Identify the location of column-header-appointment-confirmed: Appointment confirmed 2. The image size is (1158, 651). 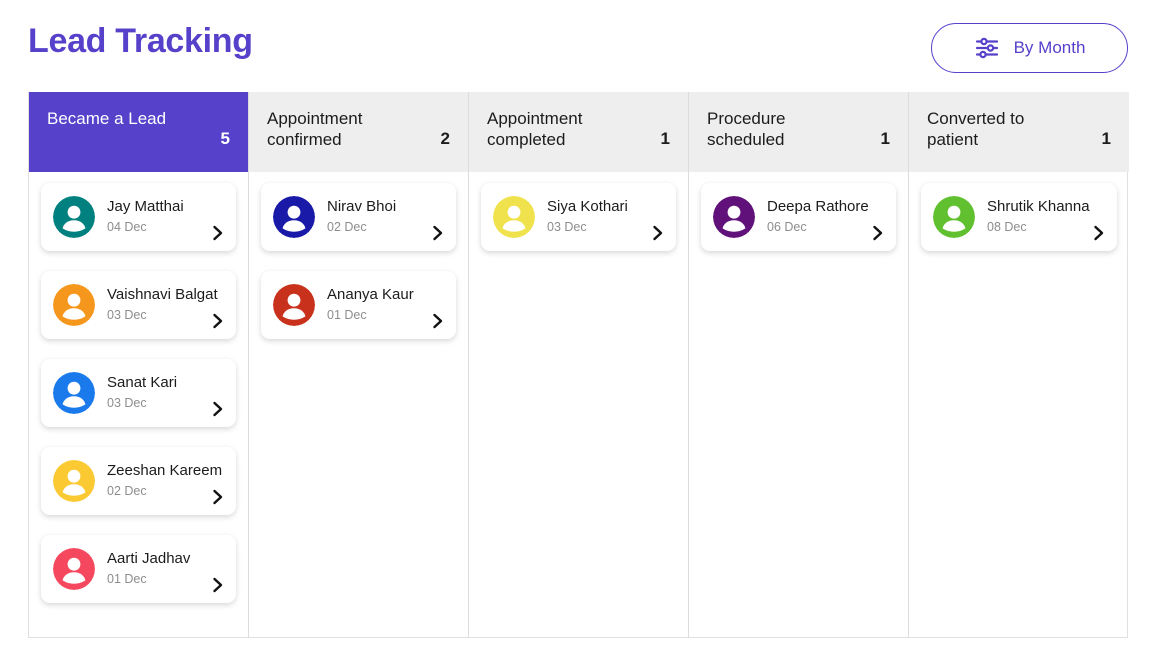
(358, 132).